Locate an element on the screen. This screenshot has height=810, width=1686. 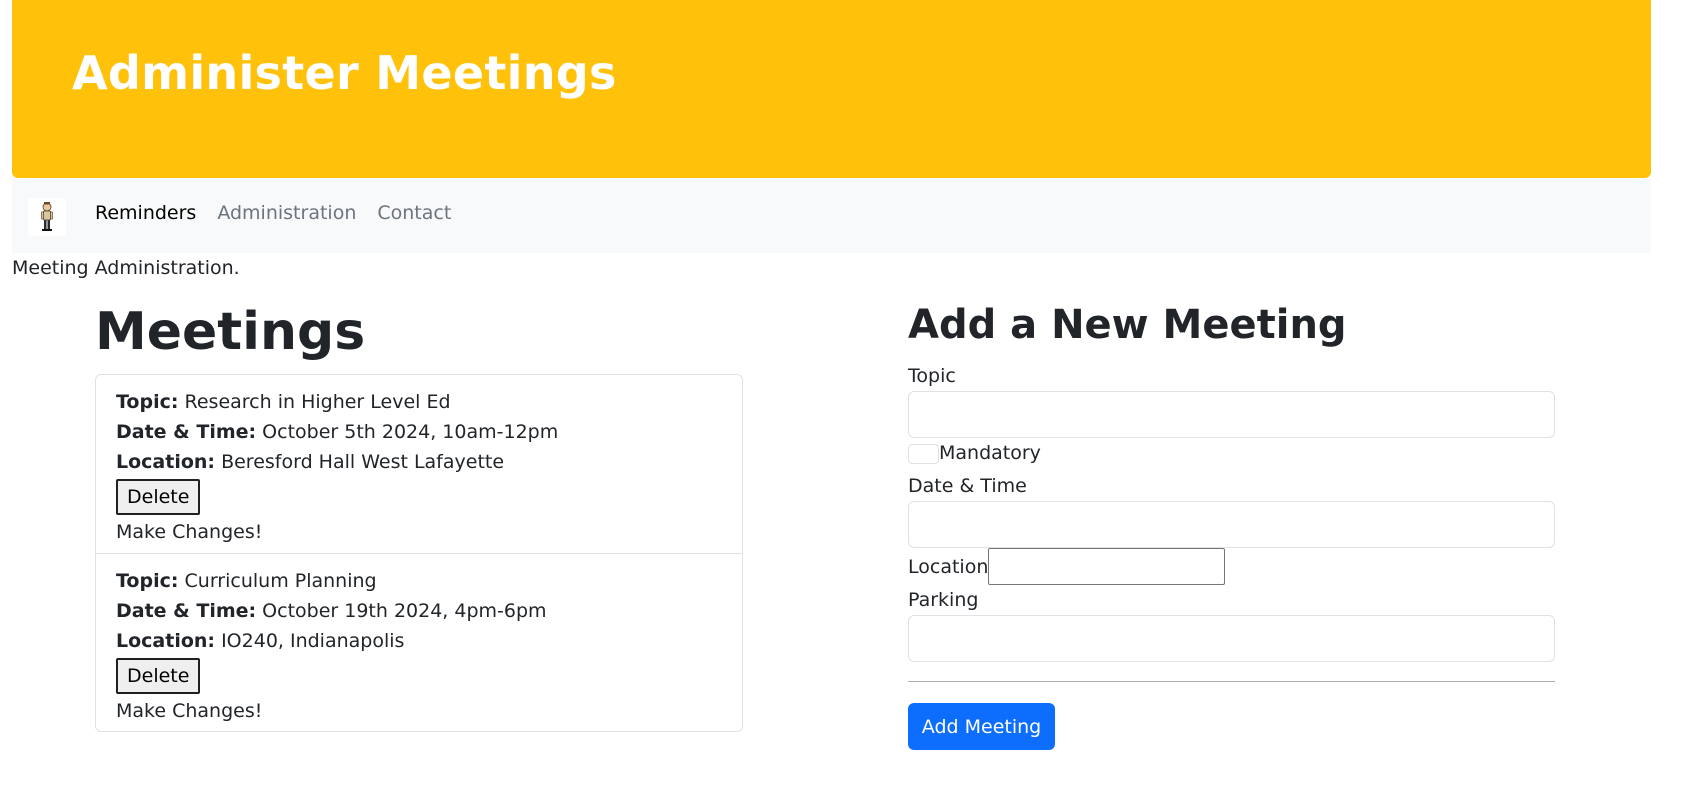
meeting-location: Location: Beresford Hall West Lafayette is located at coordinates (419, 462).